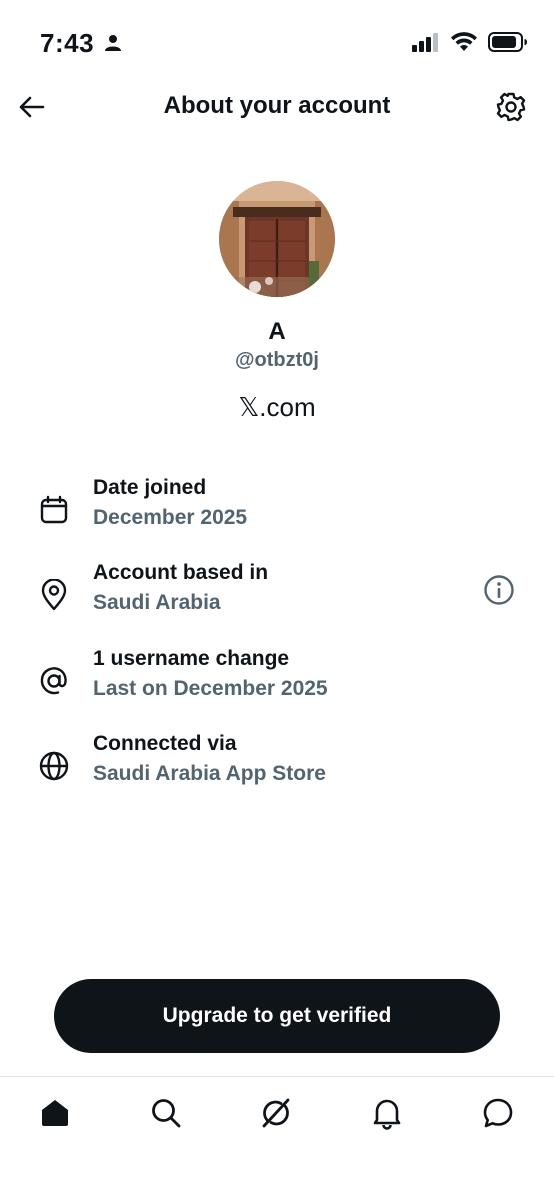 The height and width of the screenshot is (1199, 554). I want to click on tab-home, so click(55, 1113).